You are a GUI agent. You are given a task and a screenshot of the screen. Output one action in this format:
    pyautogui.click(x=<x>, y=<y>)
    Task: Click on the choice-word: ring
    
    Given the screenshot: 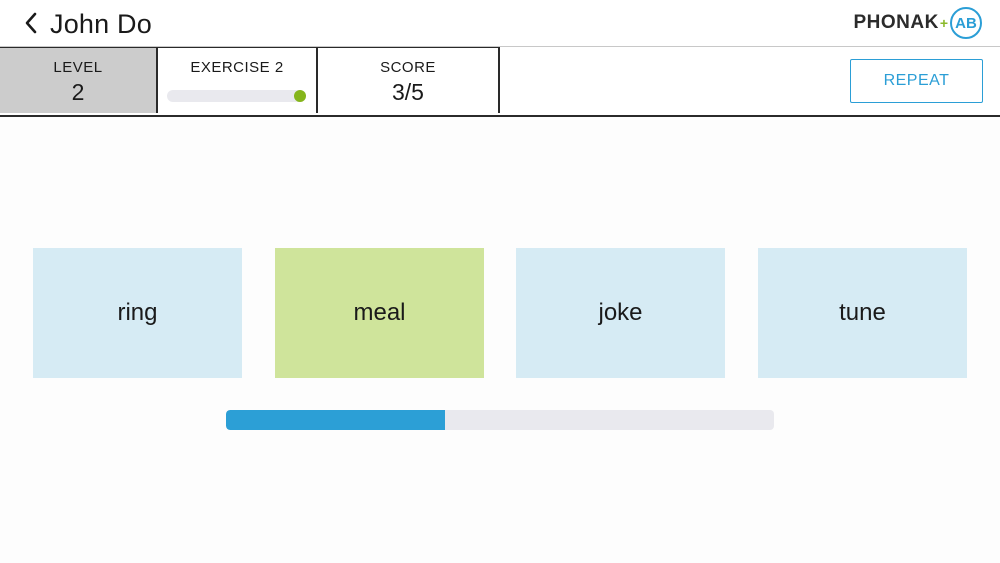 What is the action you would take?
    pyautogui.click(x=137, y=312)
    